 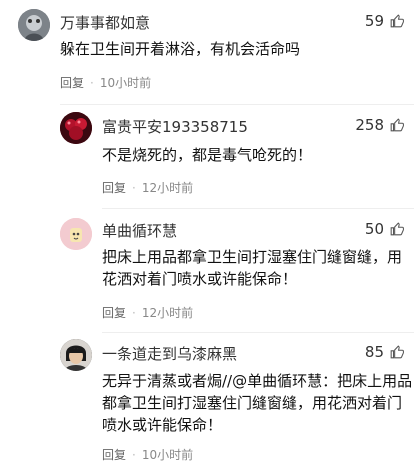 I want to click on comment-text-line: 花洒对着门喷水或许能保命！, so click(x=200, y=279).